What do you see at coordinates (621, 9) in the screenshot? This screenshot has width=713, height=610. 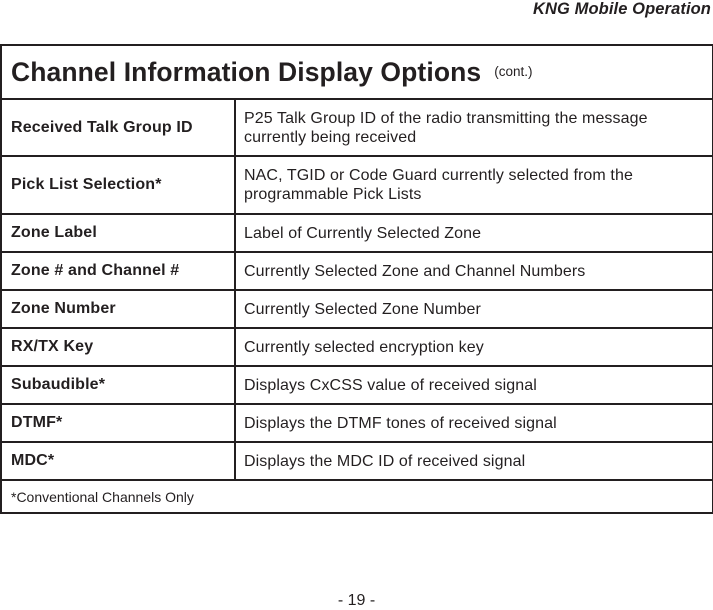 I see `running-header: KNG Mobile Operation` at bounding box center [621, 9].